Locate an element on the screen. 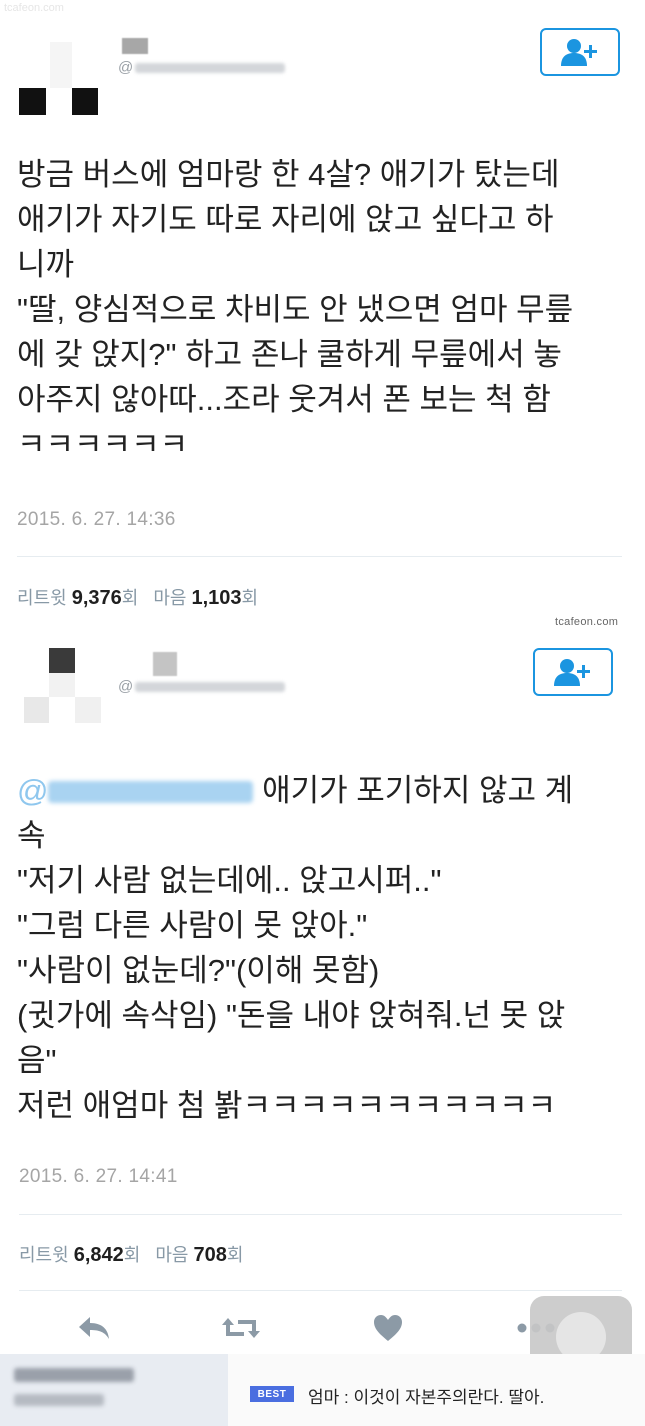  like-button is located at coordinates (388, 1328).